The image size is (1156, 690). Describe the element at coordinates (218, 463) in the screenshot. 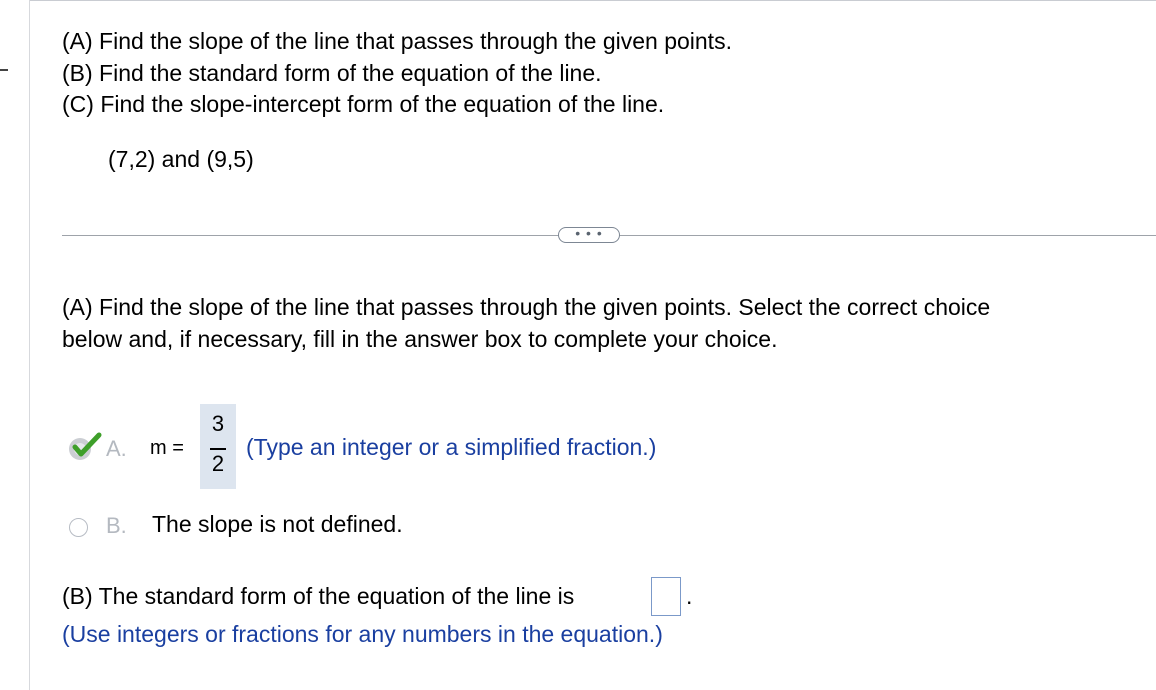

I see `fraction-denominator: 2` at that location.